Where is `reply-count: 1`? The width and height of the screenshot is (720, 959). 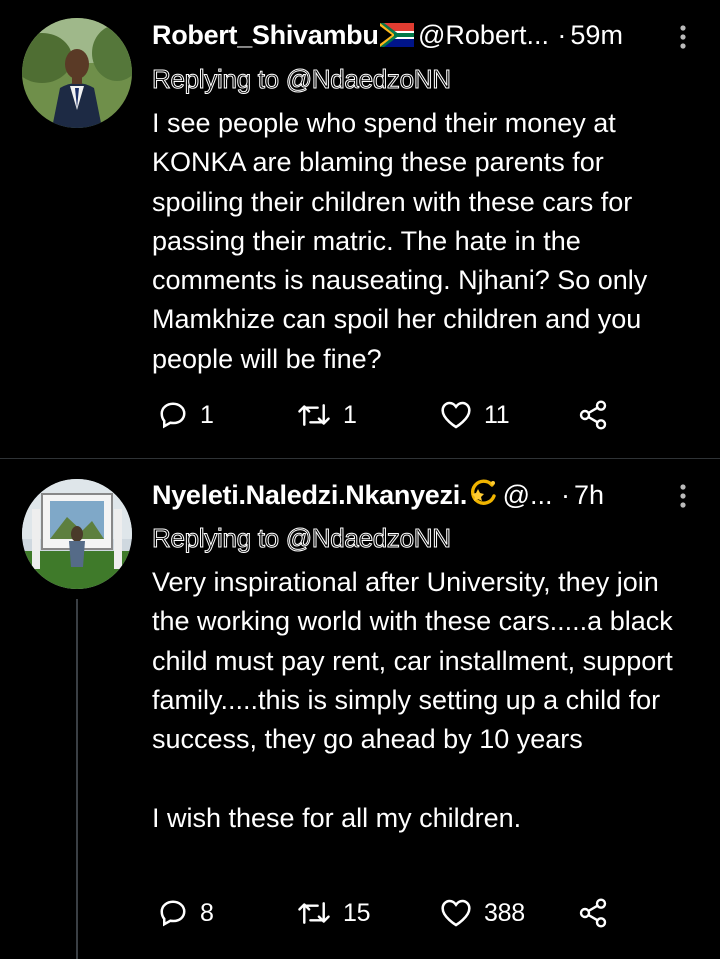
reply-count: 1 is located at coordinates (207, 414).